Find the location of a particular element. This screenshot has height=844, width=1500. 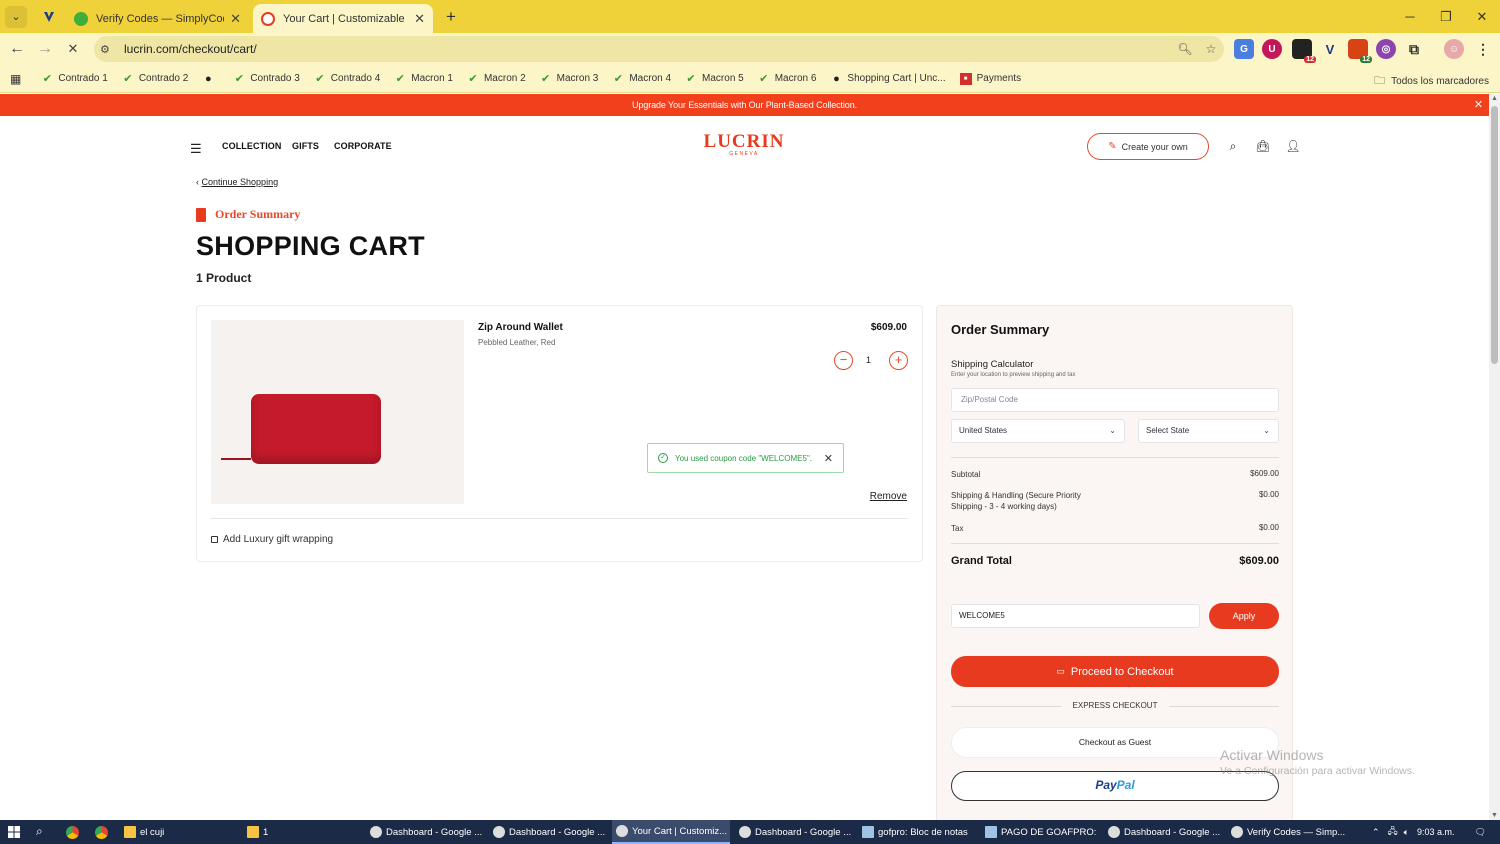

product-image is located at coordinates (337, 412).